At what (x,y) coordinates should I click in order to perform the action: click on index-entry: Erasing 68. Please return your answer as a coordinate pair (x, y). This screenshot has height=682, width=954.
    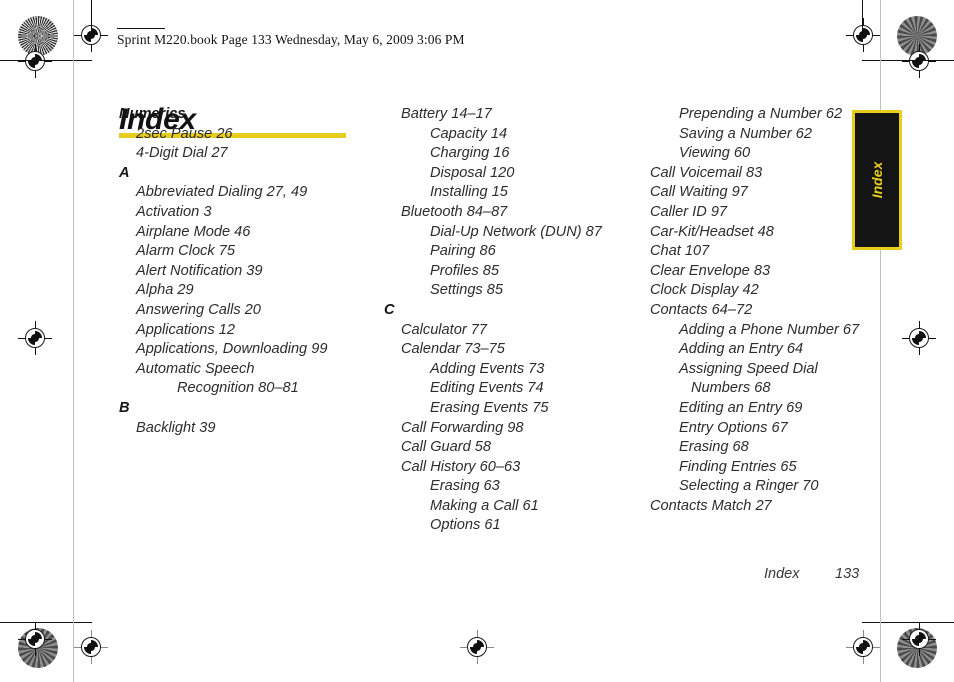
    Looking at the image, I should click on (714, 447).